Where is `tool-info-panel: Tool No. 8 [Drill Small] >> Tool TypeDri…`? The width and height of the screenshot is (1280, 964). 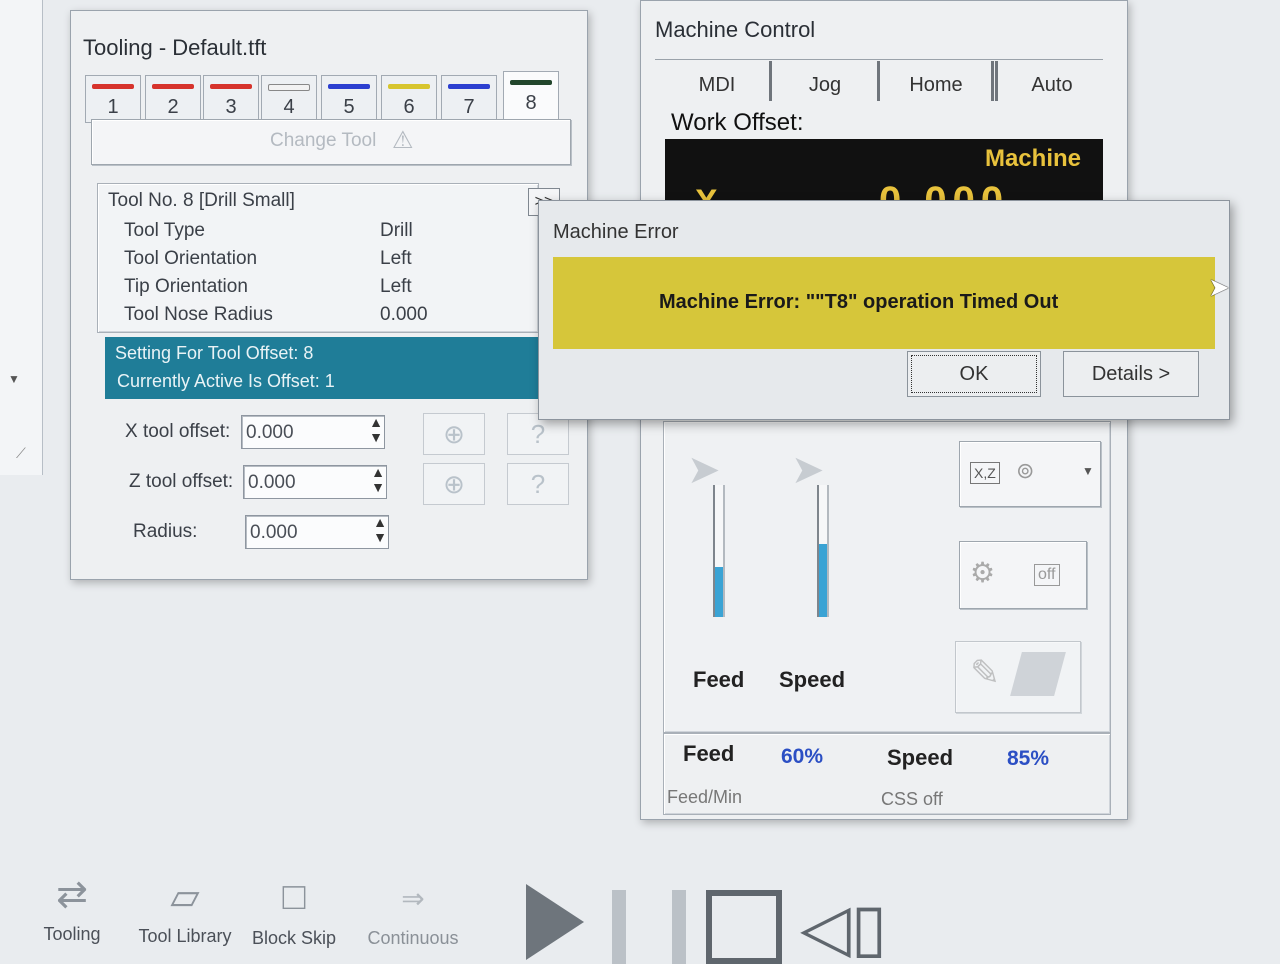
tool-info-panel: Tool No. 8 [Drill Small] >> Tool TypeDri… is located at coordinates (328, 258).